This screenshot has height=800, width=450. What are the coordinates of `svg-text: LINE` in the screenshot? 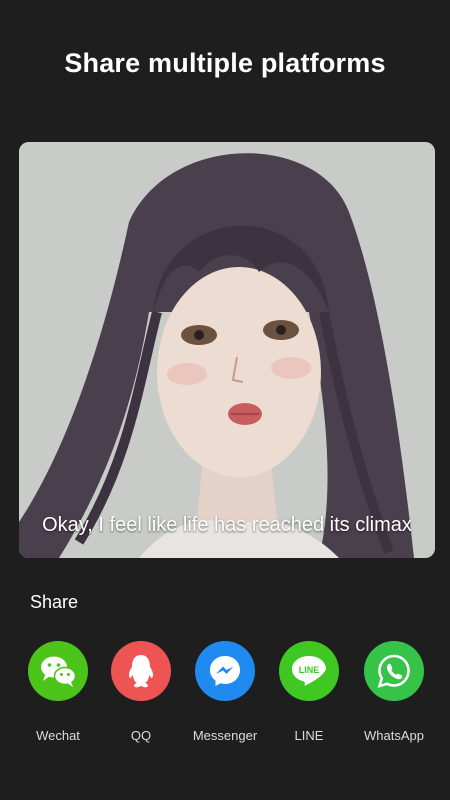 It's located at (309, 670).